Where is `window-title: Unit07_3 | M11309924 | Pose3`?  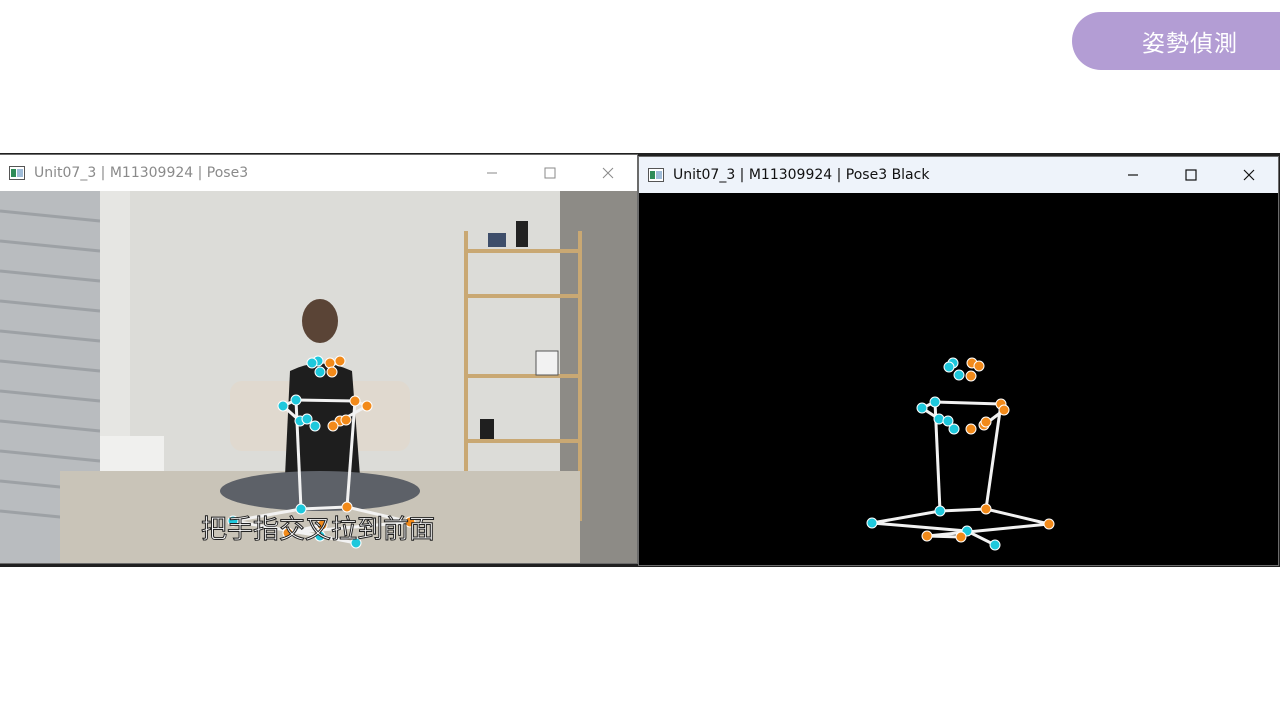
window-title: Unit07_3 | M11309924 | Pose3 is located at coordinates (141, 173).